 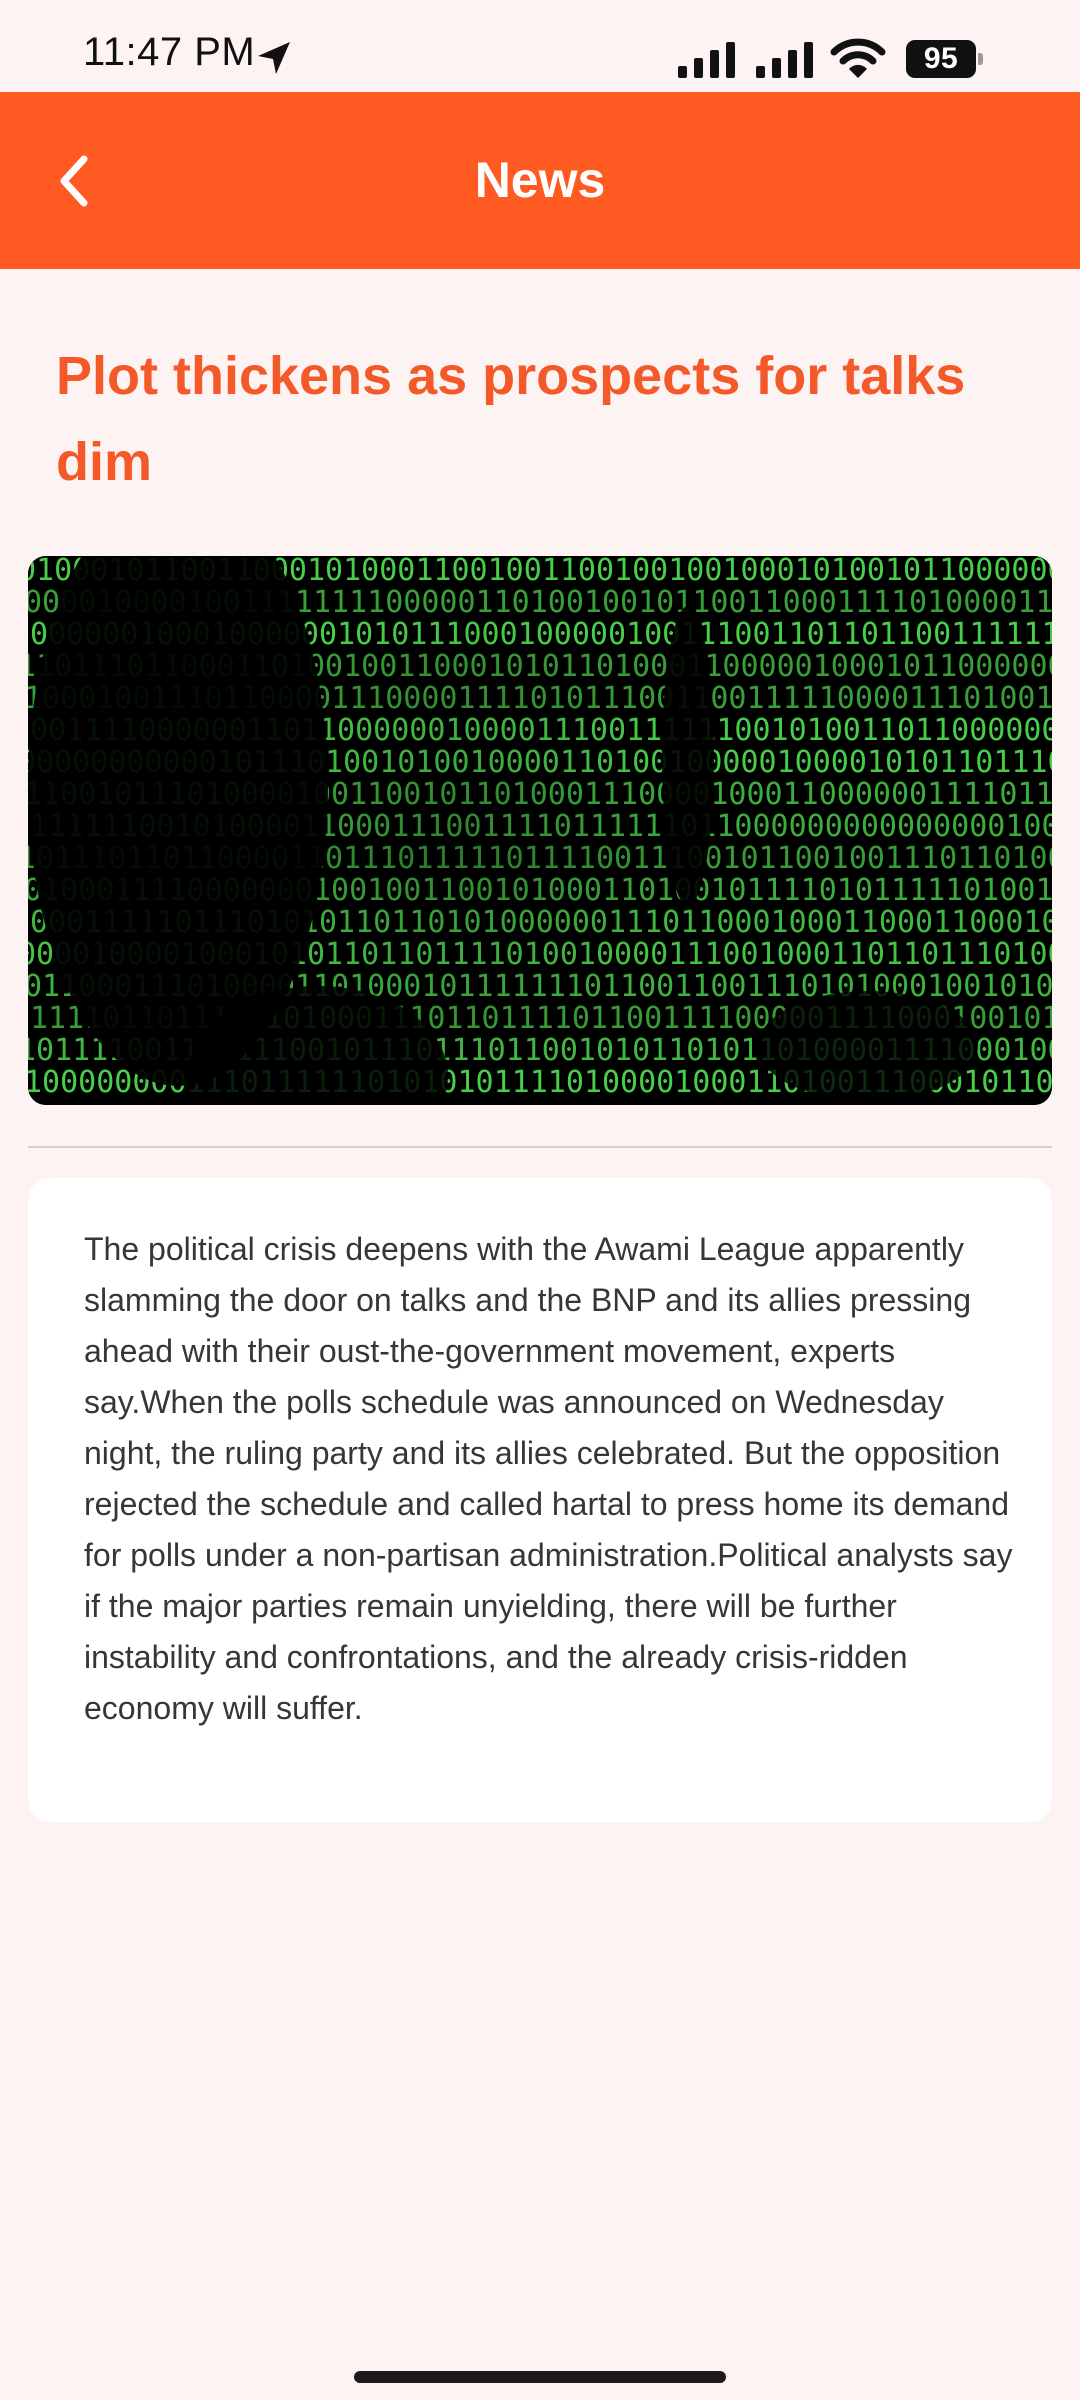 I want to click on divider, so click(x=540, y=1147).